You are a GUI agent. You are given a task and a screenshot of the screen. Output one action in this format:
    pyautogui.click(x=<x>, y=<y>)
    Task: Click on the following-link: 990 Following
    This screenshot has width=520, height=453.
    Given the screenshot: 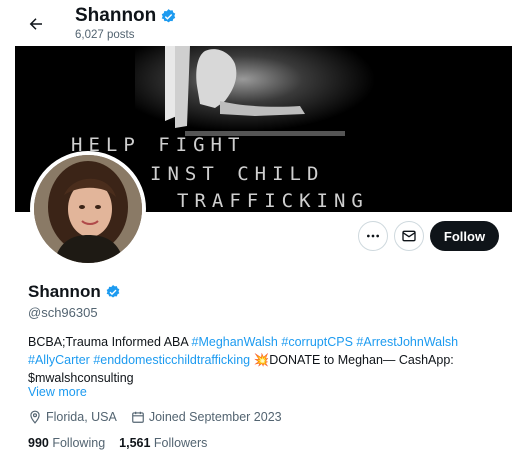 What is the action you would take?
    pyautogui.click(x=66, y=443)
    